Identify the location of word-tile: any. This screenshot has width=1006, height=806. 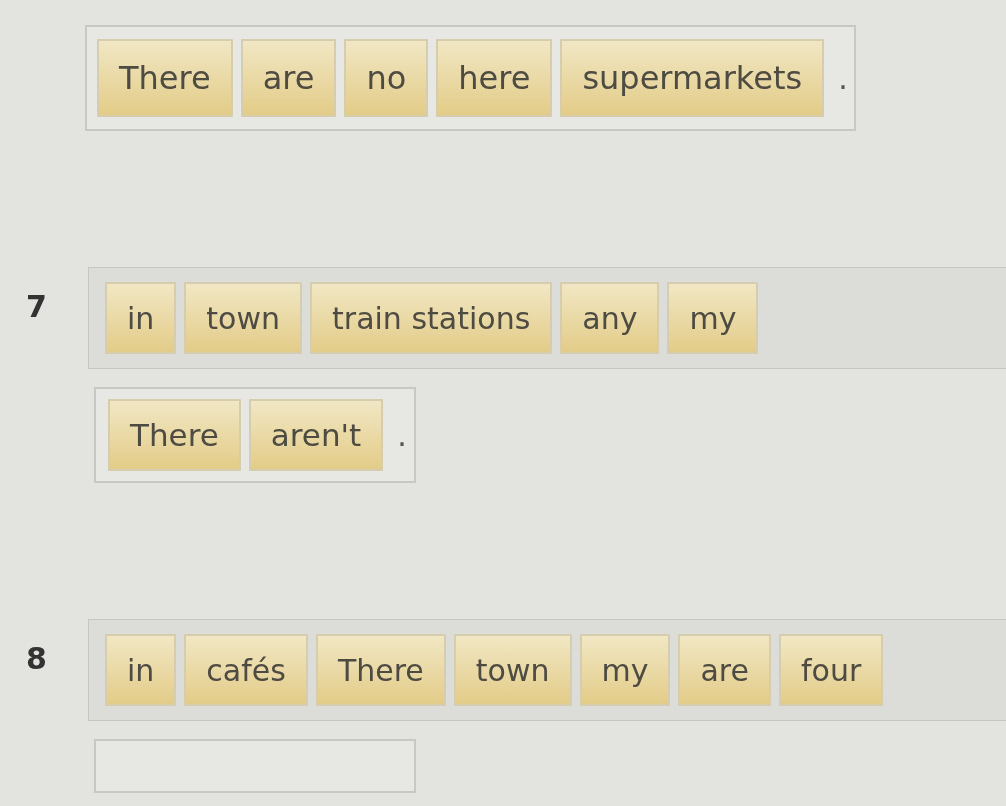
(610, 318).